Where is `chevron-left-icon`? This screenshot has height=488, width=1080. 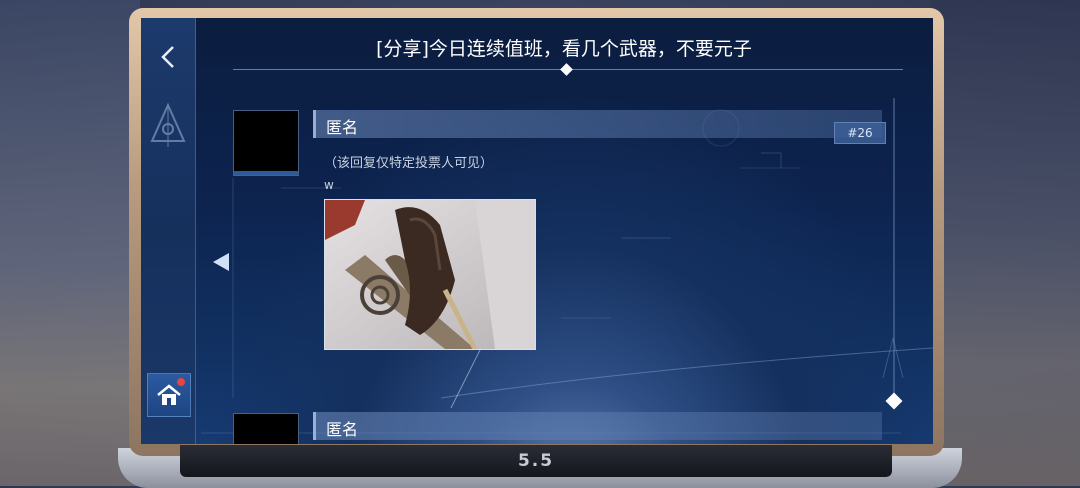
chevron-left-icon is located at coordinates (167, 57).